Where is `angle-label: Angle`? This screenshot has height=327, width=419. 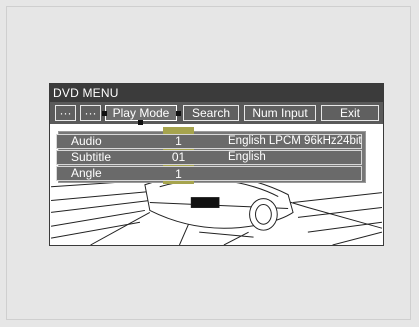
angle-label: Angle is located at coordinates (86, 173).